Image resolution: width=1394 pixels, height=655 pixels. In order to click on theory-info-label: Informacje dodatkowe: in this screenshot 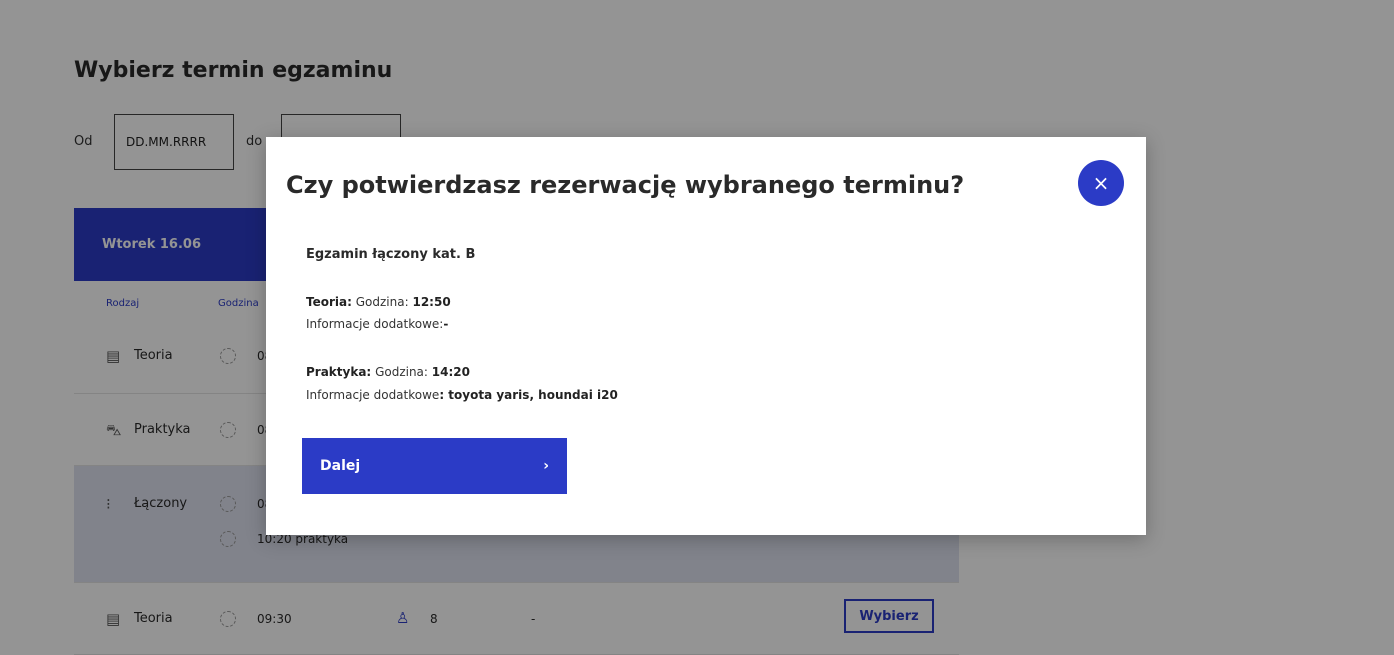, I will do `click(375, 324)`.